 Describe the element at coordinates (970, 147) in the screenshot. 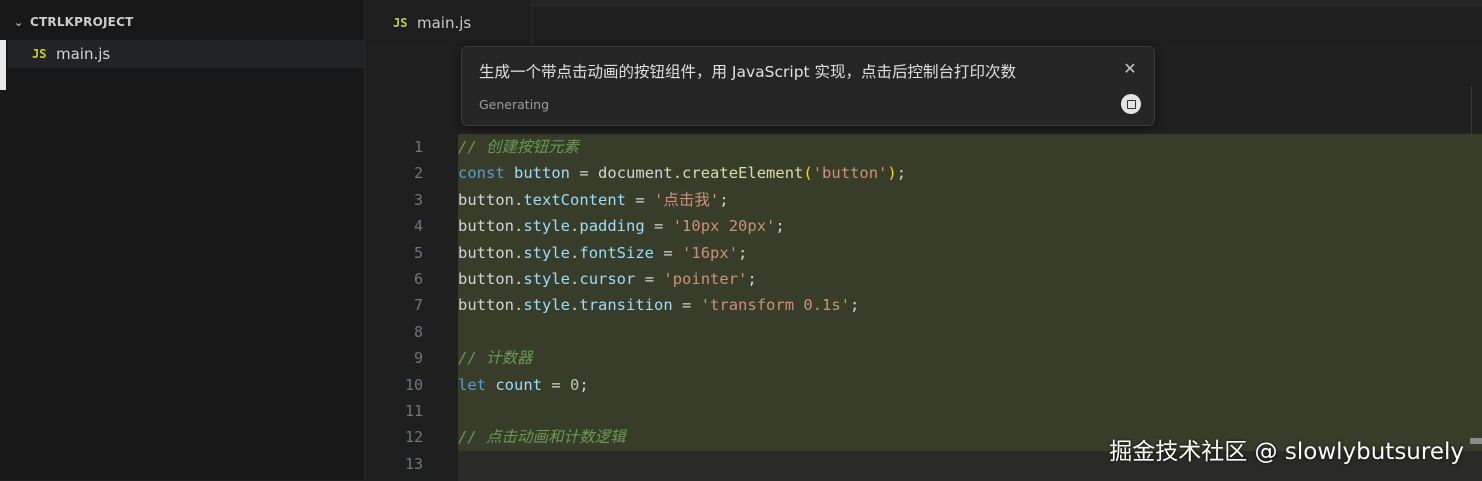

I see `code-line: // 创建按钮元素` at that location.